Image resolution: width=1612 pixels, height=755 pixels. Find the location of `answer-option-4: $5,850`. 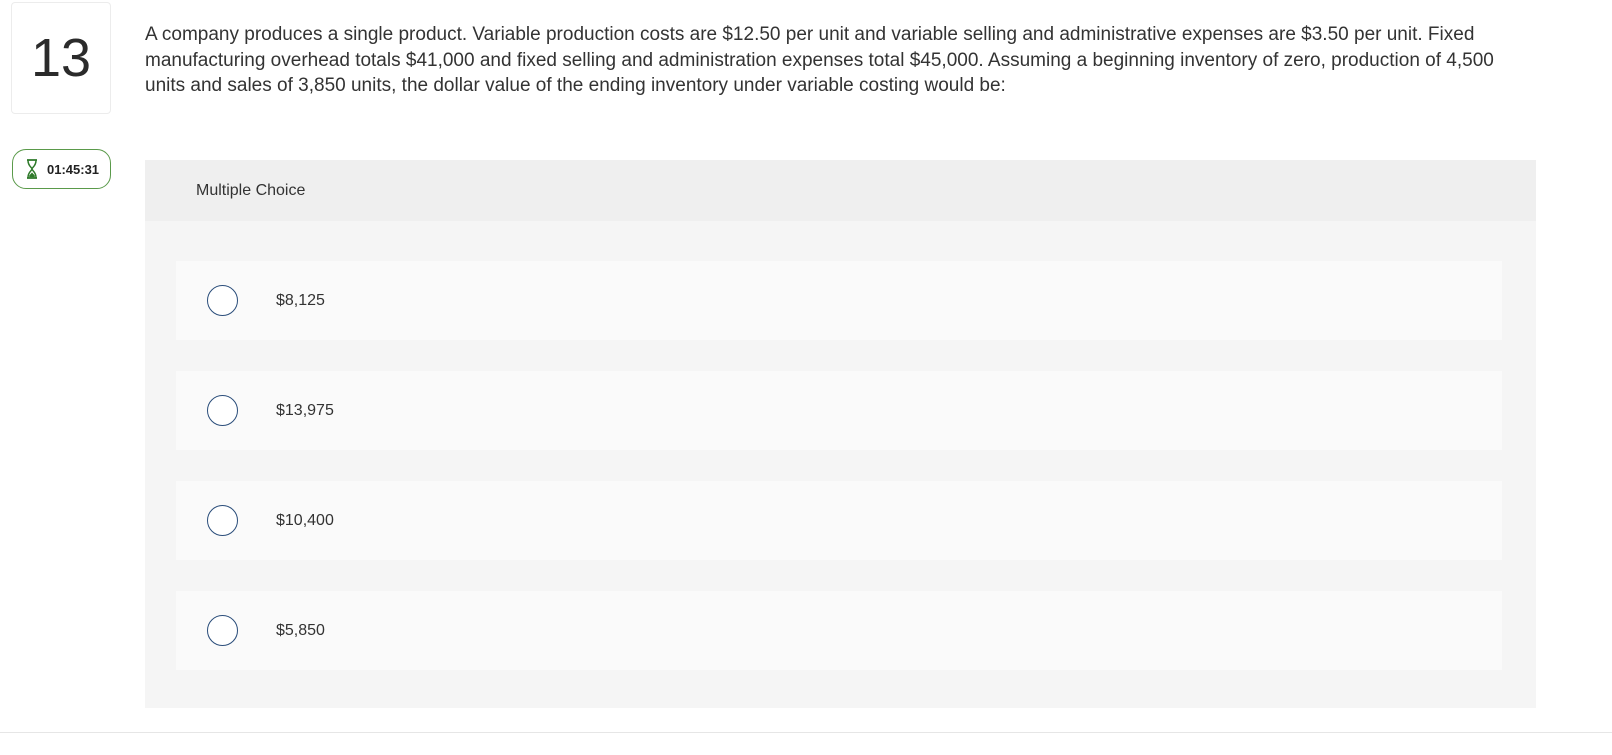

answer-option-4: $5,850 is located at coordinates (839, 630).